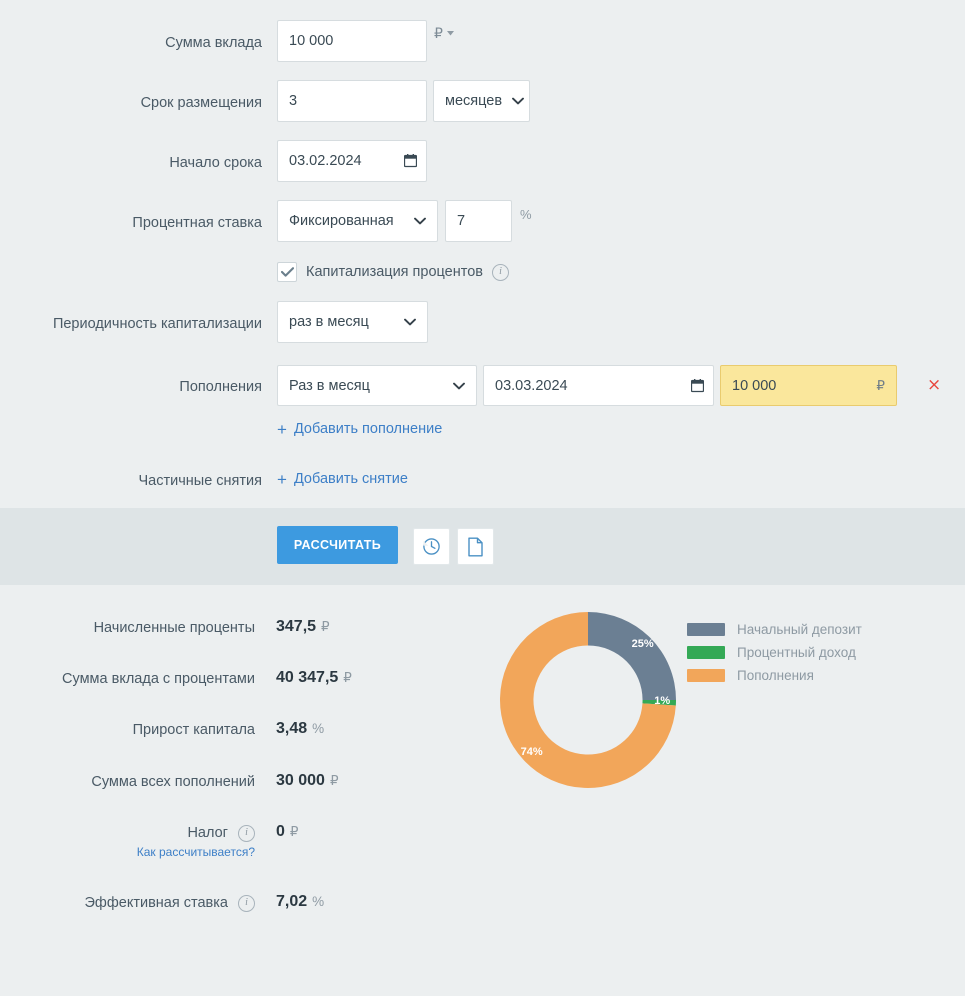 This screenshot has height=996, width=974. What do you see at coordinates (325, 626) in the screenshot?
I see `result-suffix-0: ₽` at bounding box center [325, 626].